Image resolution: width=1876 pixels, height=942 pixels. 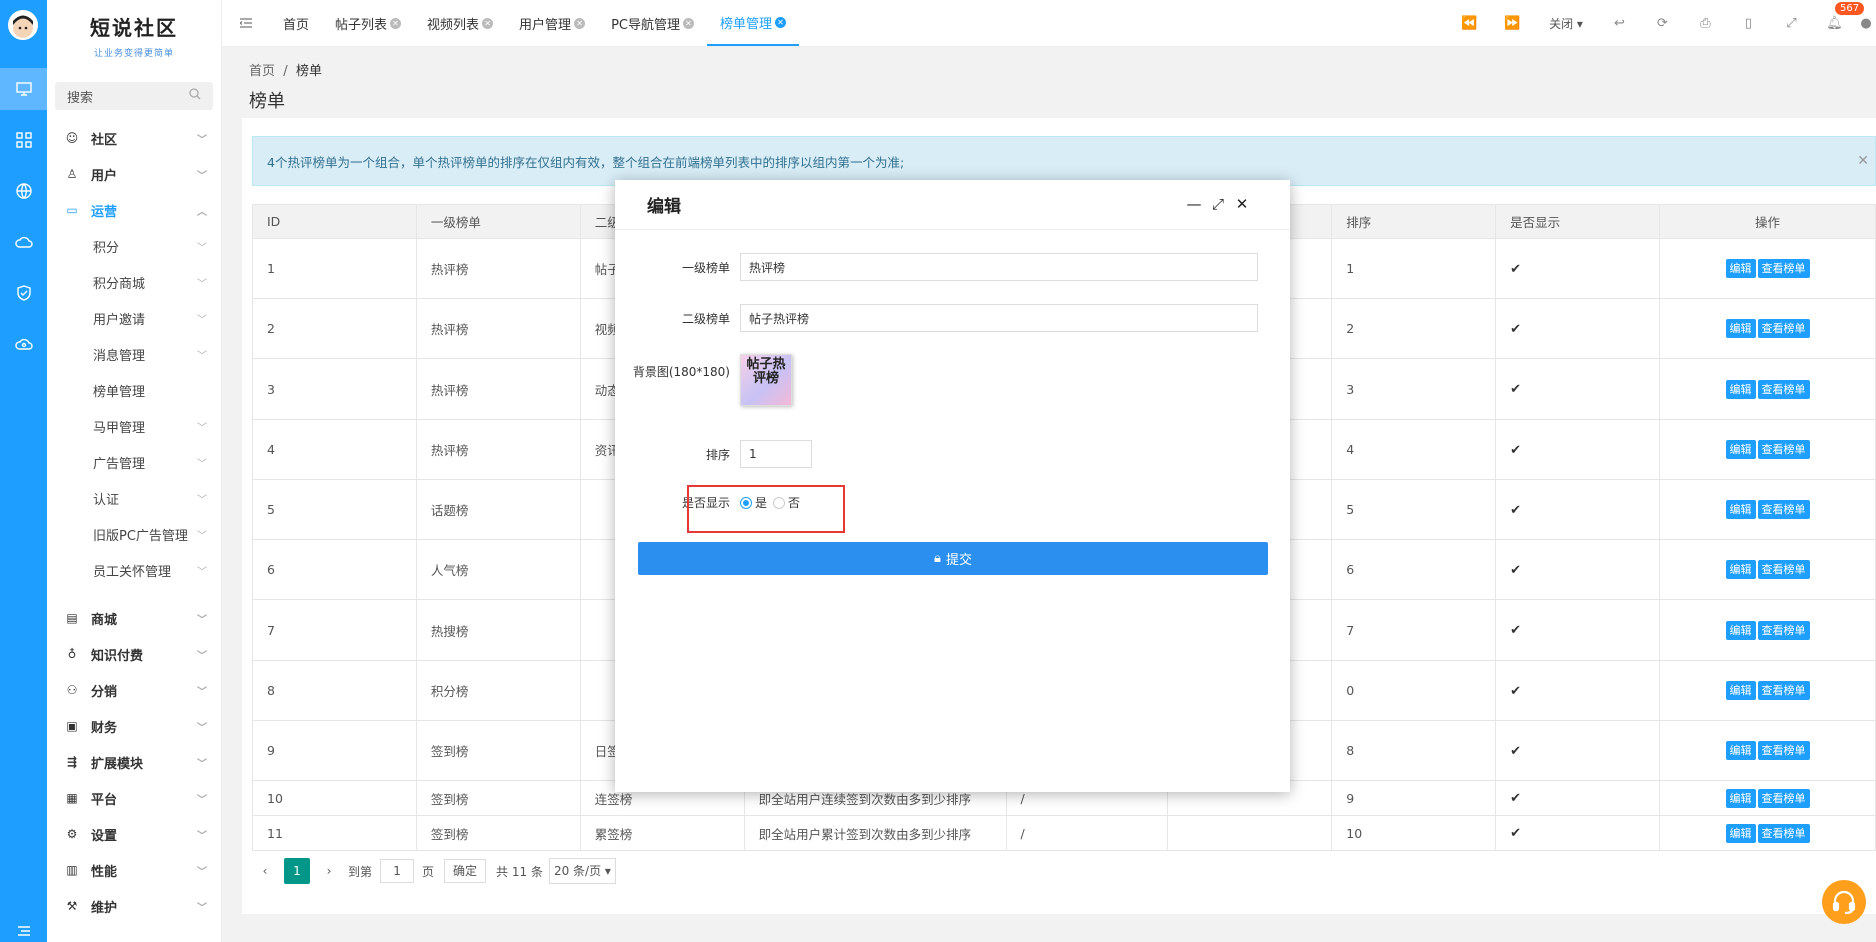 What do you see at coordinates (1839, 16) in the screenshot?
I see `bell-icon: 🔔︎ 567` at bounding box center [1839, 16].